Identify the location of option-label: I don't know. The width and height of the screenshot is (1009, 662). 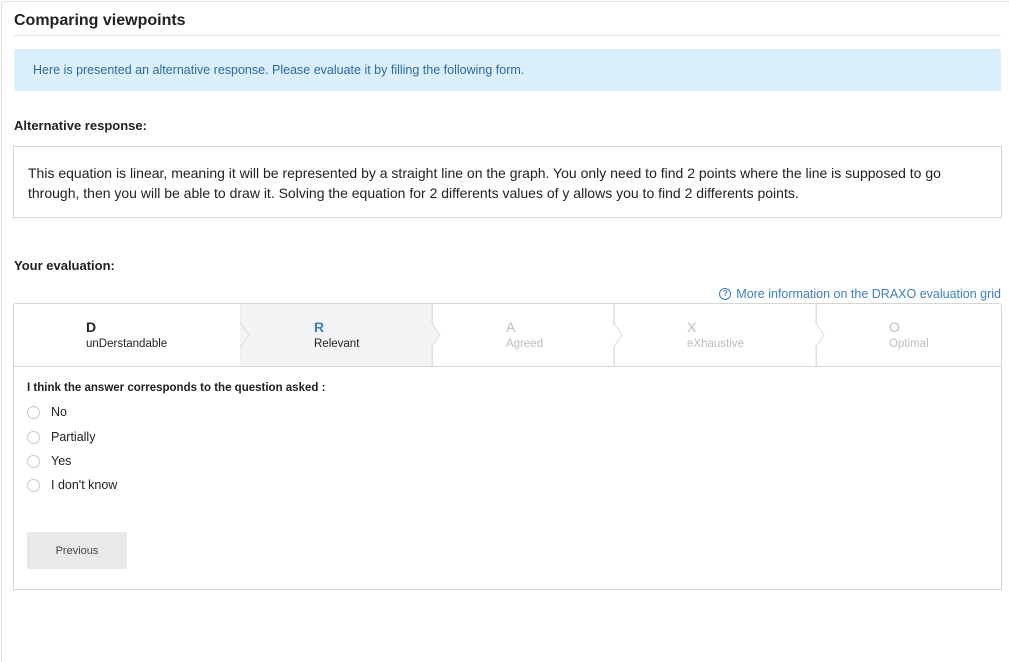
(84, 485).